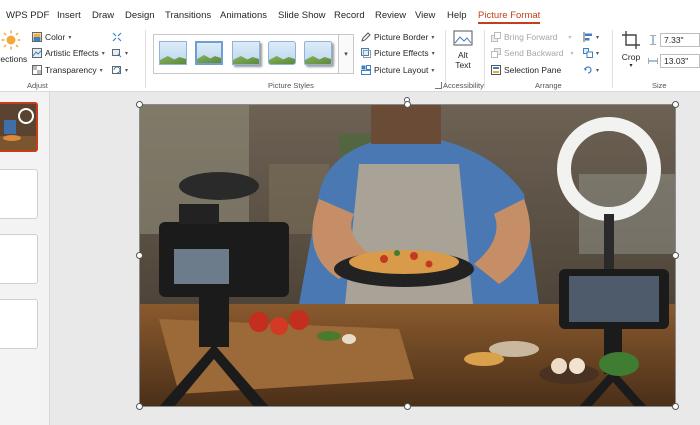 The image size is (700, 425). I want to click on rotate-icon, so click(588, 70).